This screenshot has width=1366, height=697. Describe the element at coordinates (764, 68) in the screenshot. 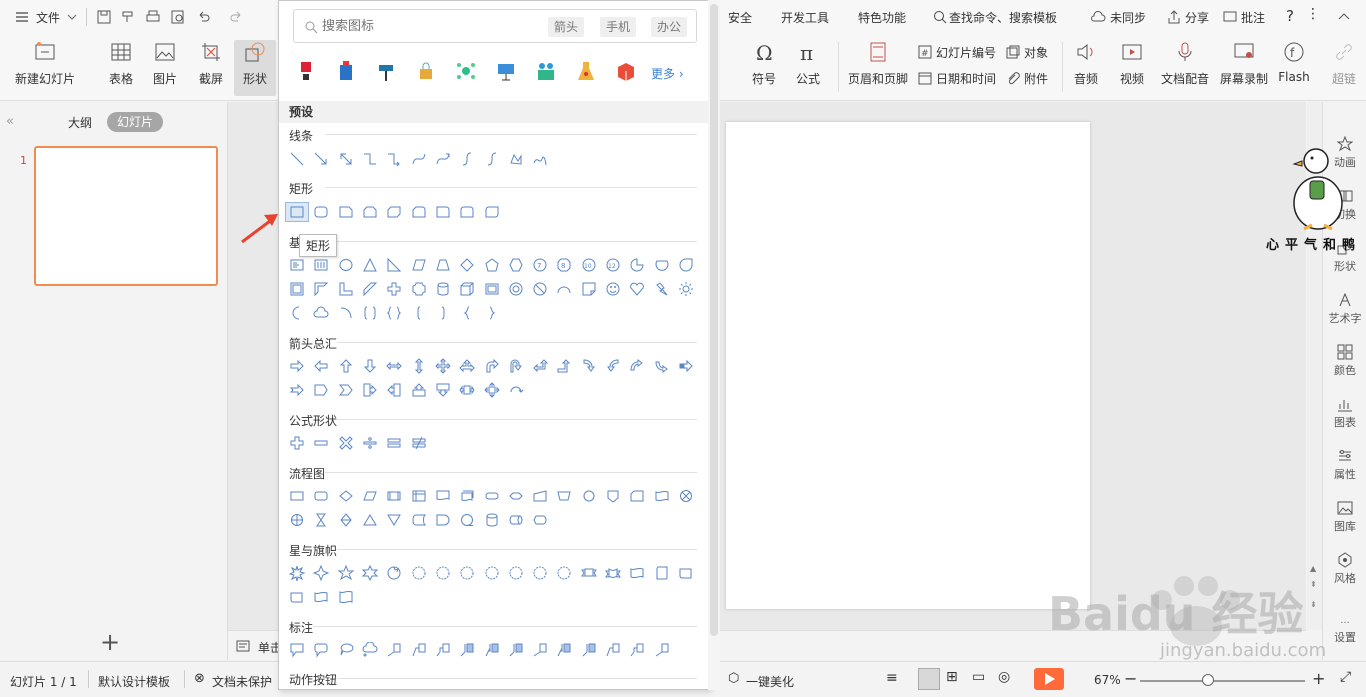

I see `symbol-button: Ω 符号` at that location.